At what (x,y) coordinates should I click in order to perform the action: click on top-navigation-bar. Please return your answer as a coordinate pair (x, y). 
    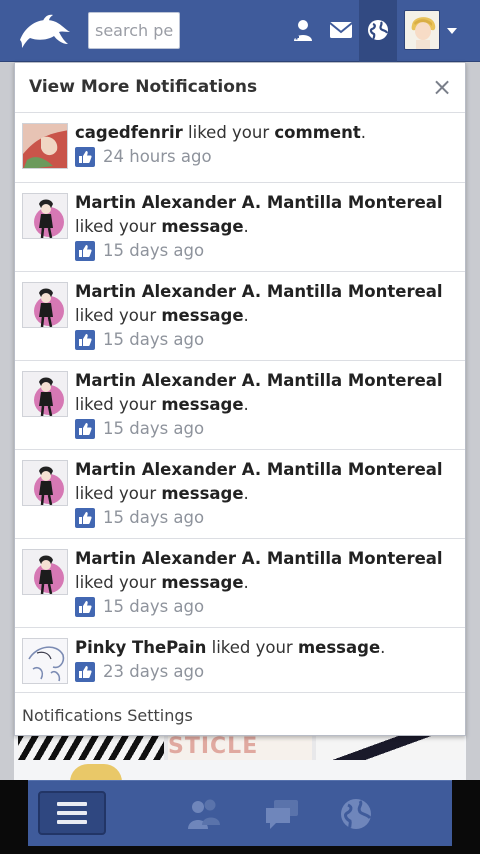
    Looking at the image, I should click on (240, 31).